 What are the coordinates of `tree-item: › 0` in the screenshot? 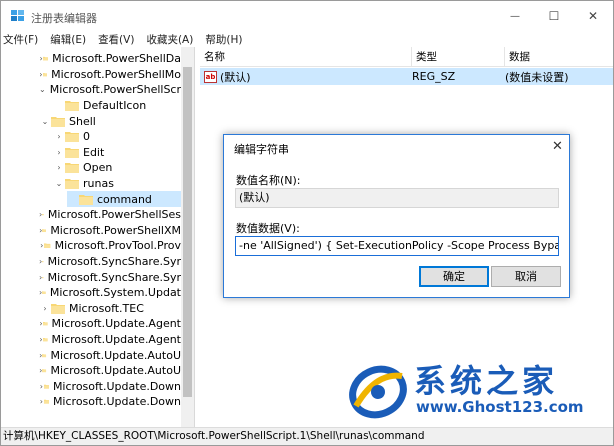 It's located at (117, 137).